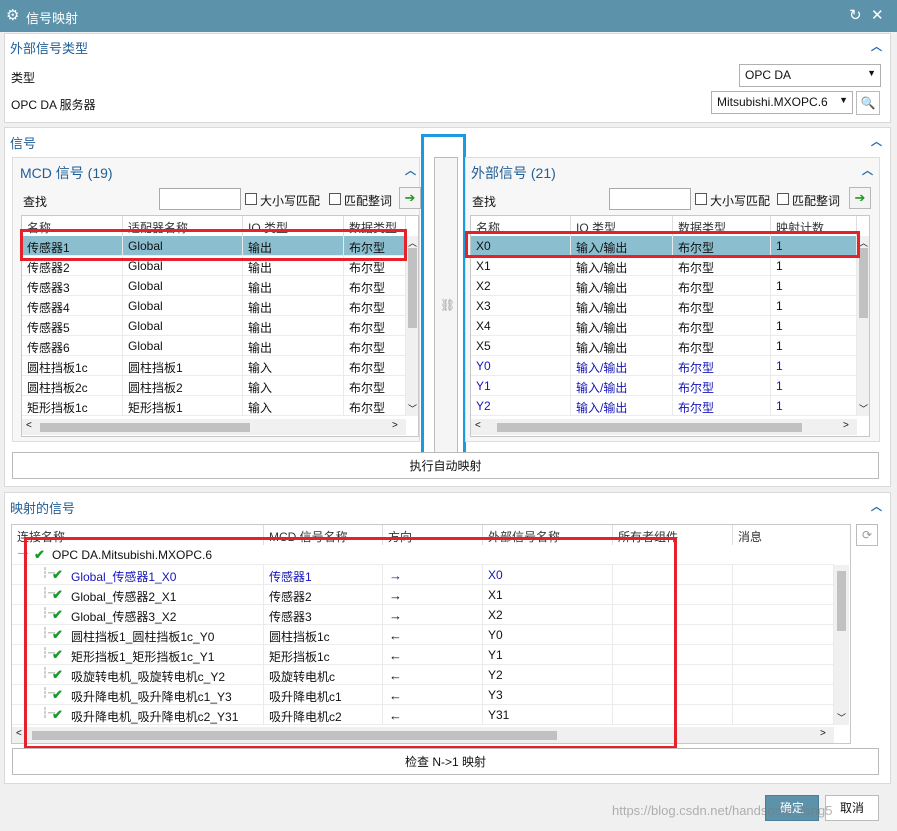 The width and height of the screenshot is (897, 831). Describe the element at coordinates (521, 286) in the screenshot. I see `table-cell: X2` at that location.